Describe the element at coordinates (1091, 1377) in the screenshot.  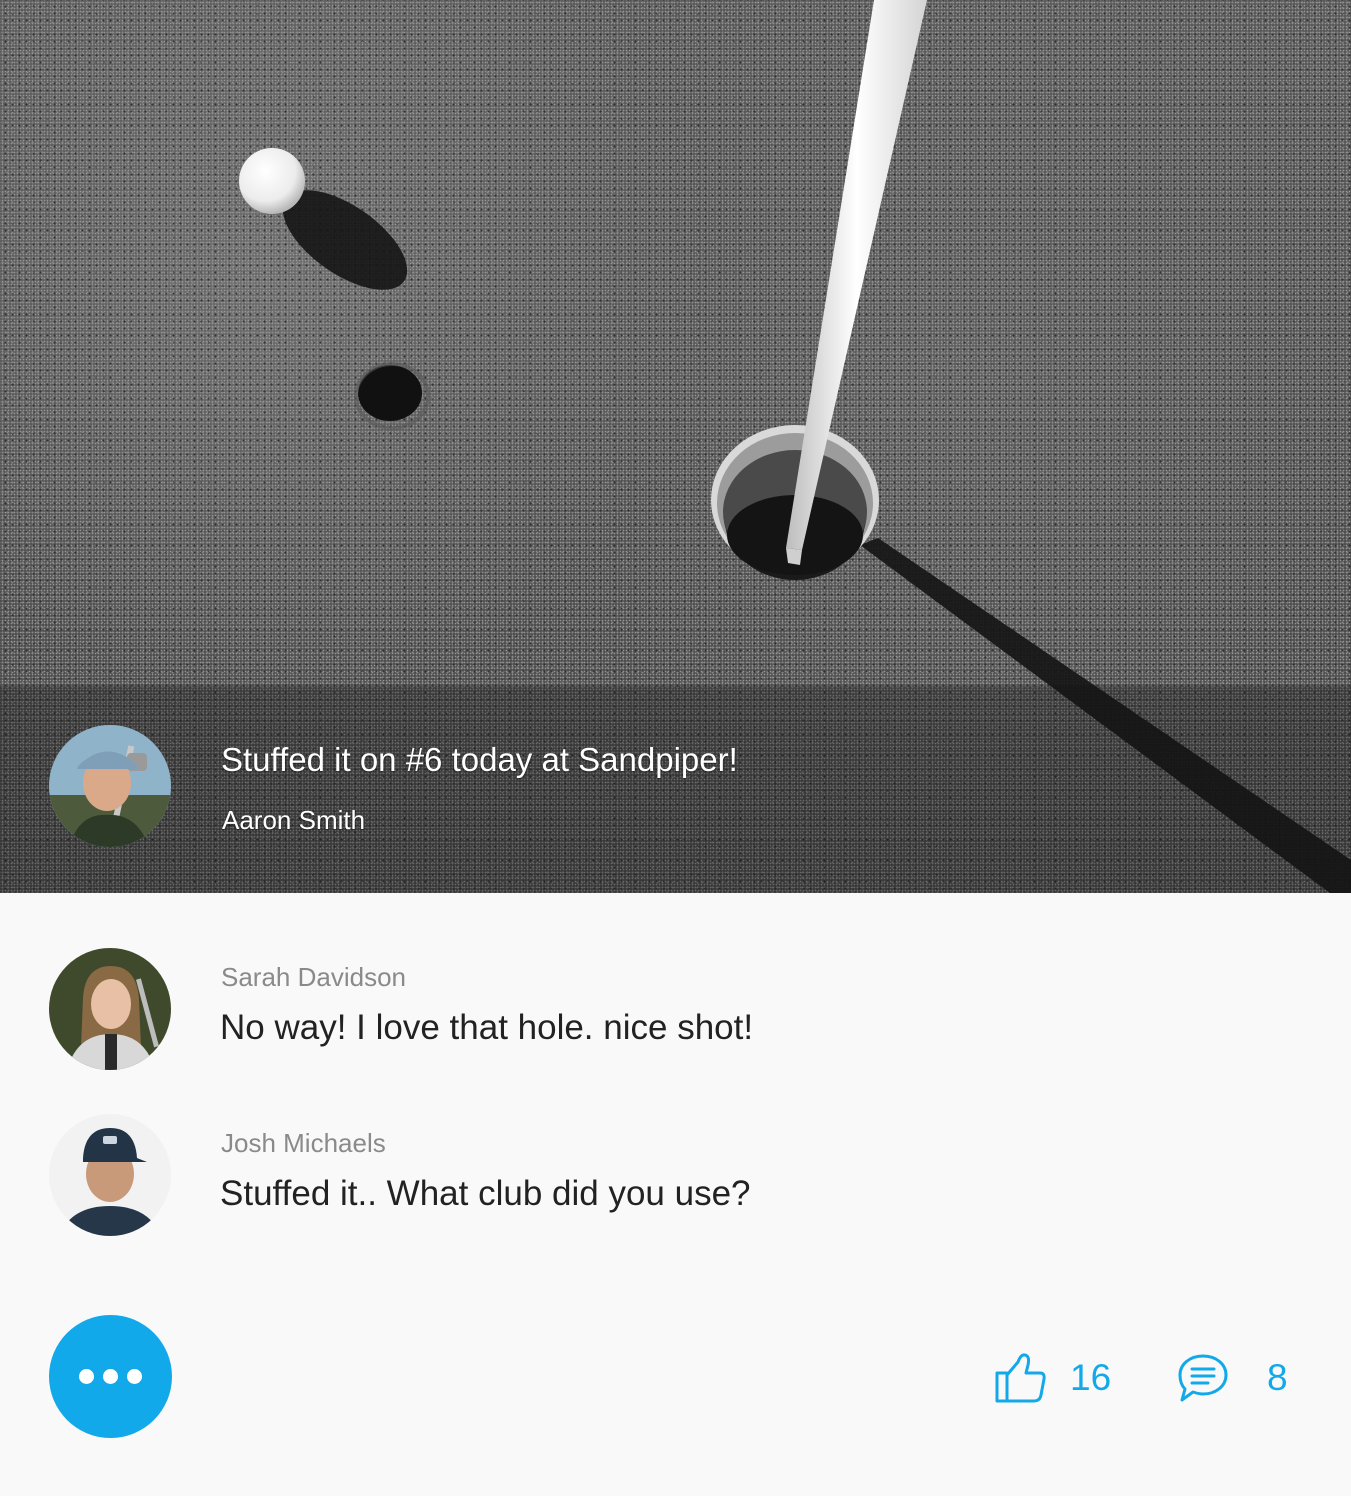
I see `like-count: 16` at that location.